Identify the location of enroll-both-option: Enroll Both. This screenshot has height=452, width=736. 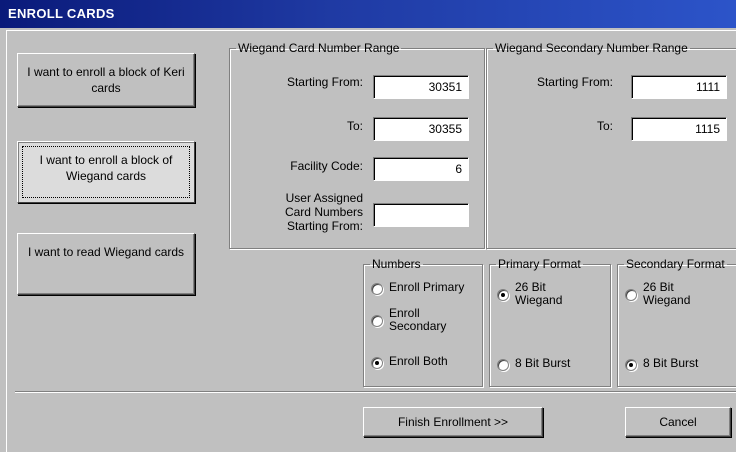
(409, 362).